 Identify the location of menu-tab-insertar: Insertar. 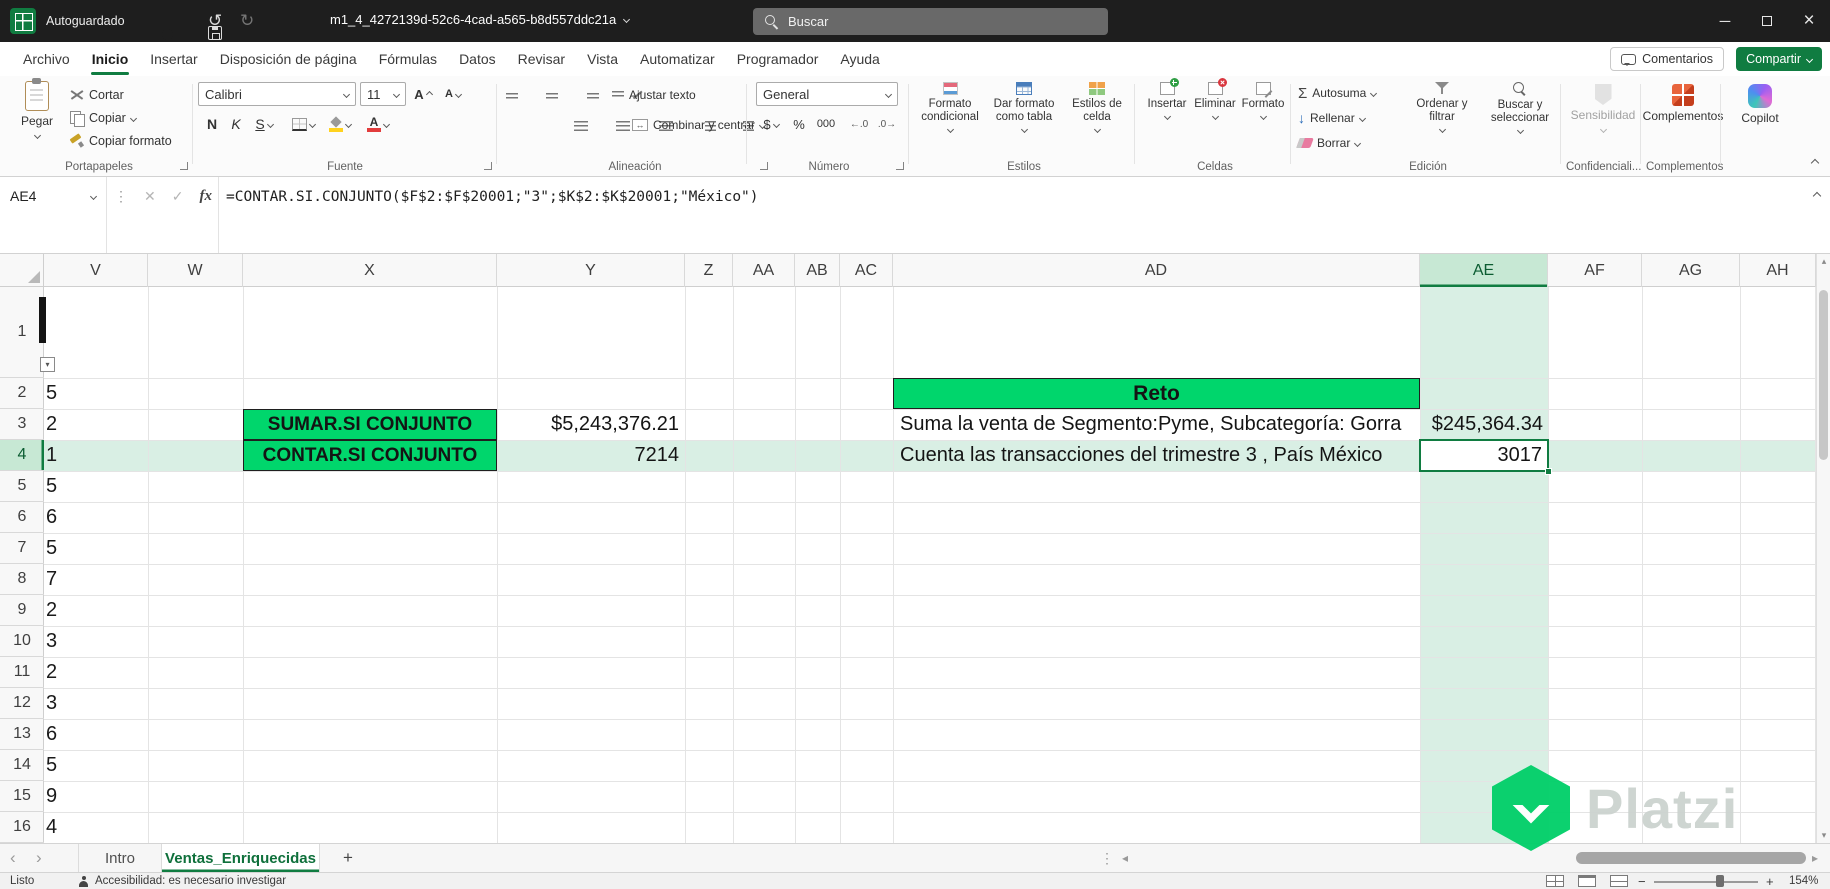
(173, 59).